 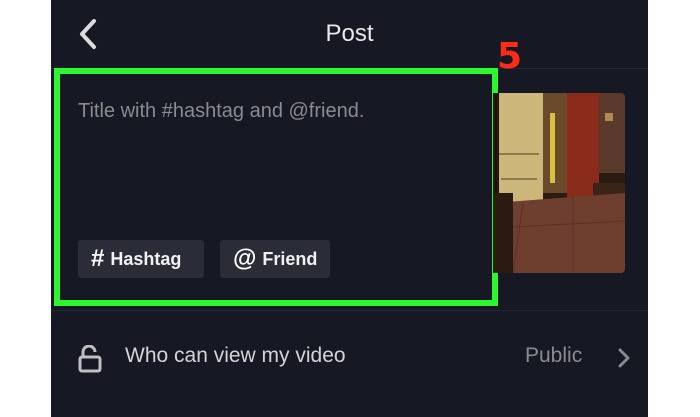 What do you see at coordinates (624, 358) in the screenshot?
I see `chevron-right-icon` at bounding box center [624, 358].